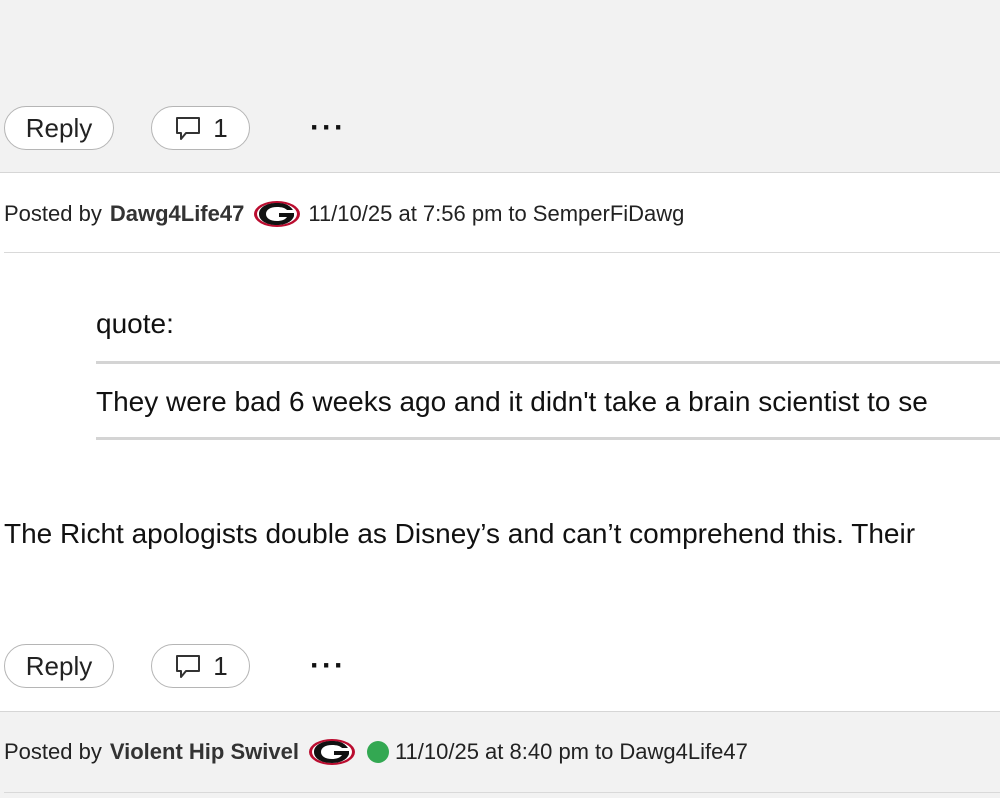 The height and width of the screenshot is (798, 1000). What do you see at coordinates (609, 214) in the screenshot?
I see `reply-to-user-link: SemperFiDawg` at bounding box center [609, 214].